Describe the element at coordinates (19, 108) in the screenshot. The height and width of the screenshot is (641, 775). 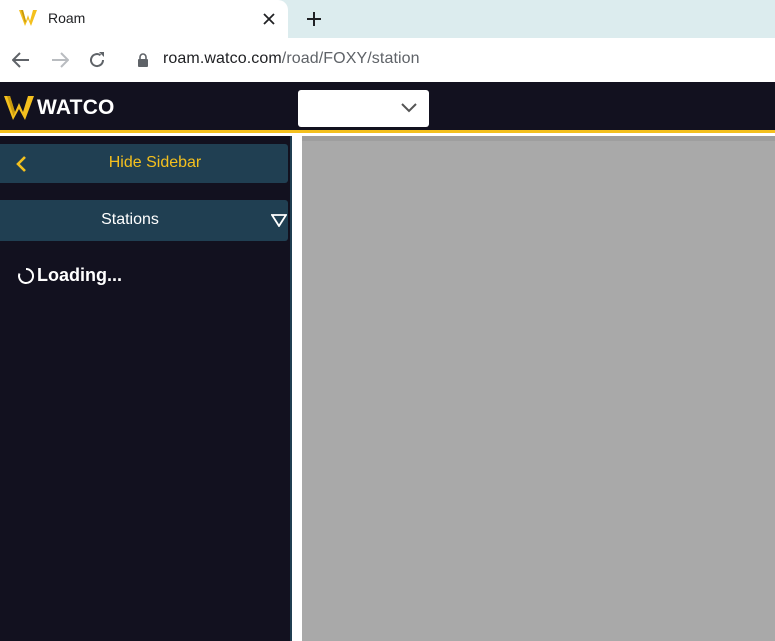
I see `watco-logo-mark-icon` at that location.